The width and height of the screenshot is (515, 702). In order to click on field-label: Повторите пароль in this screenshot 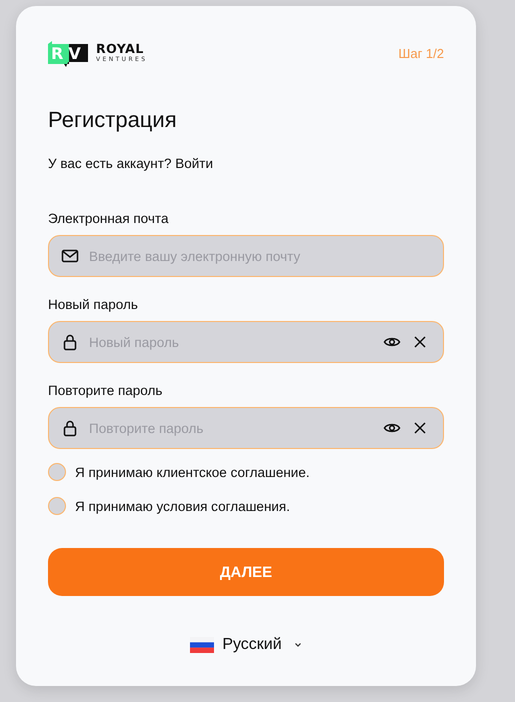, I will do `click(106, 391)`.